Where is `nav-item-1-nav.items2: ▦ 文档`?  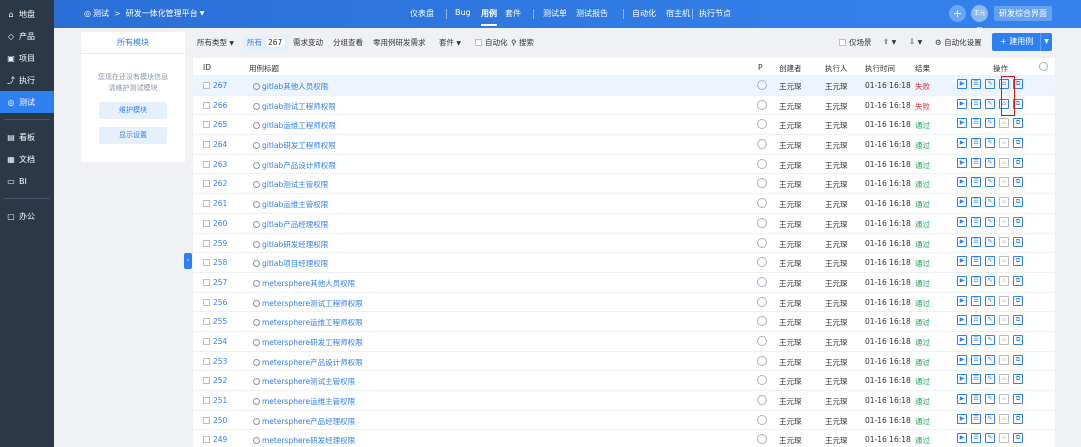 nav-item-1-nav.items2: ▦ 文档 is located at coordinates (27, 159).